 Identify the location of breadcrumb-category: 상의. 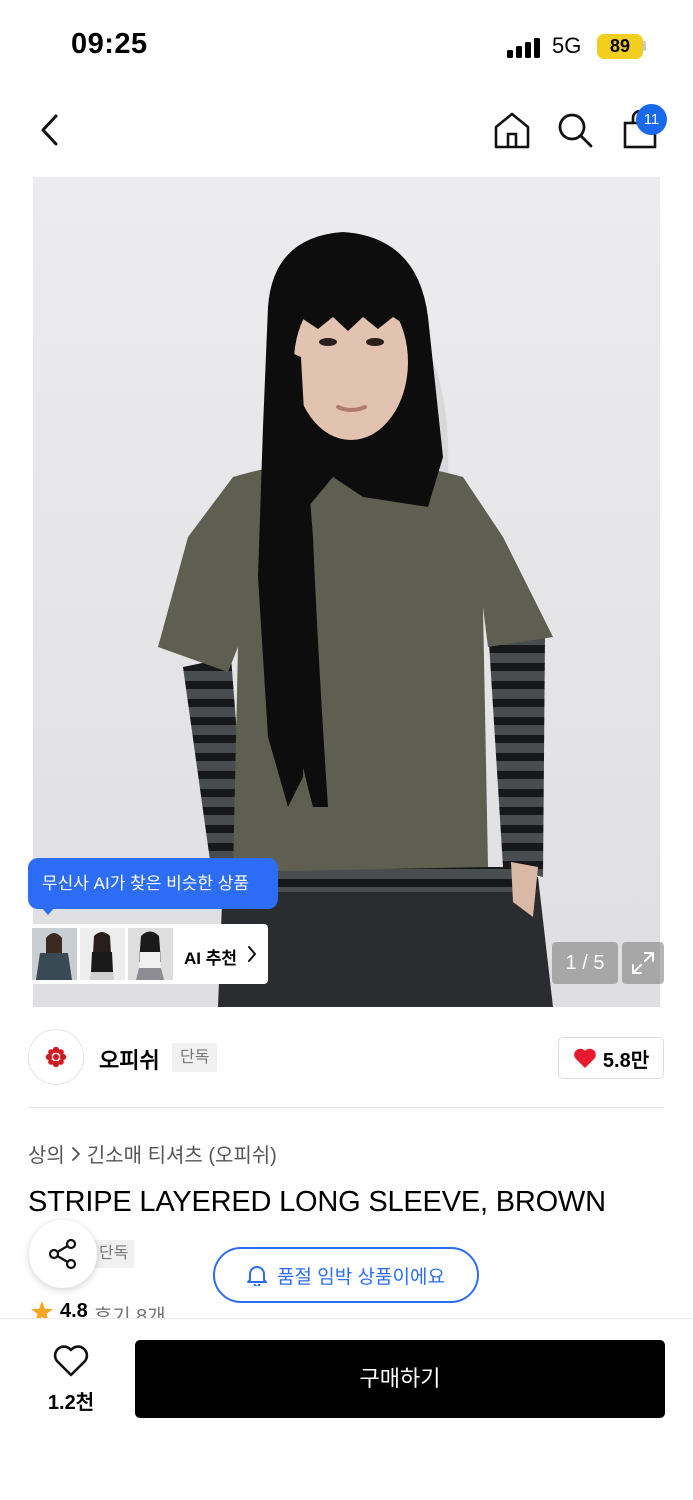
(46, 1153).